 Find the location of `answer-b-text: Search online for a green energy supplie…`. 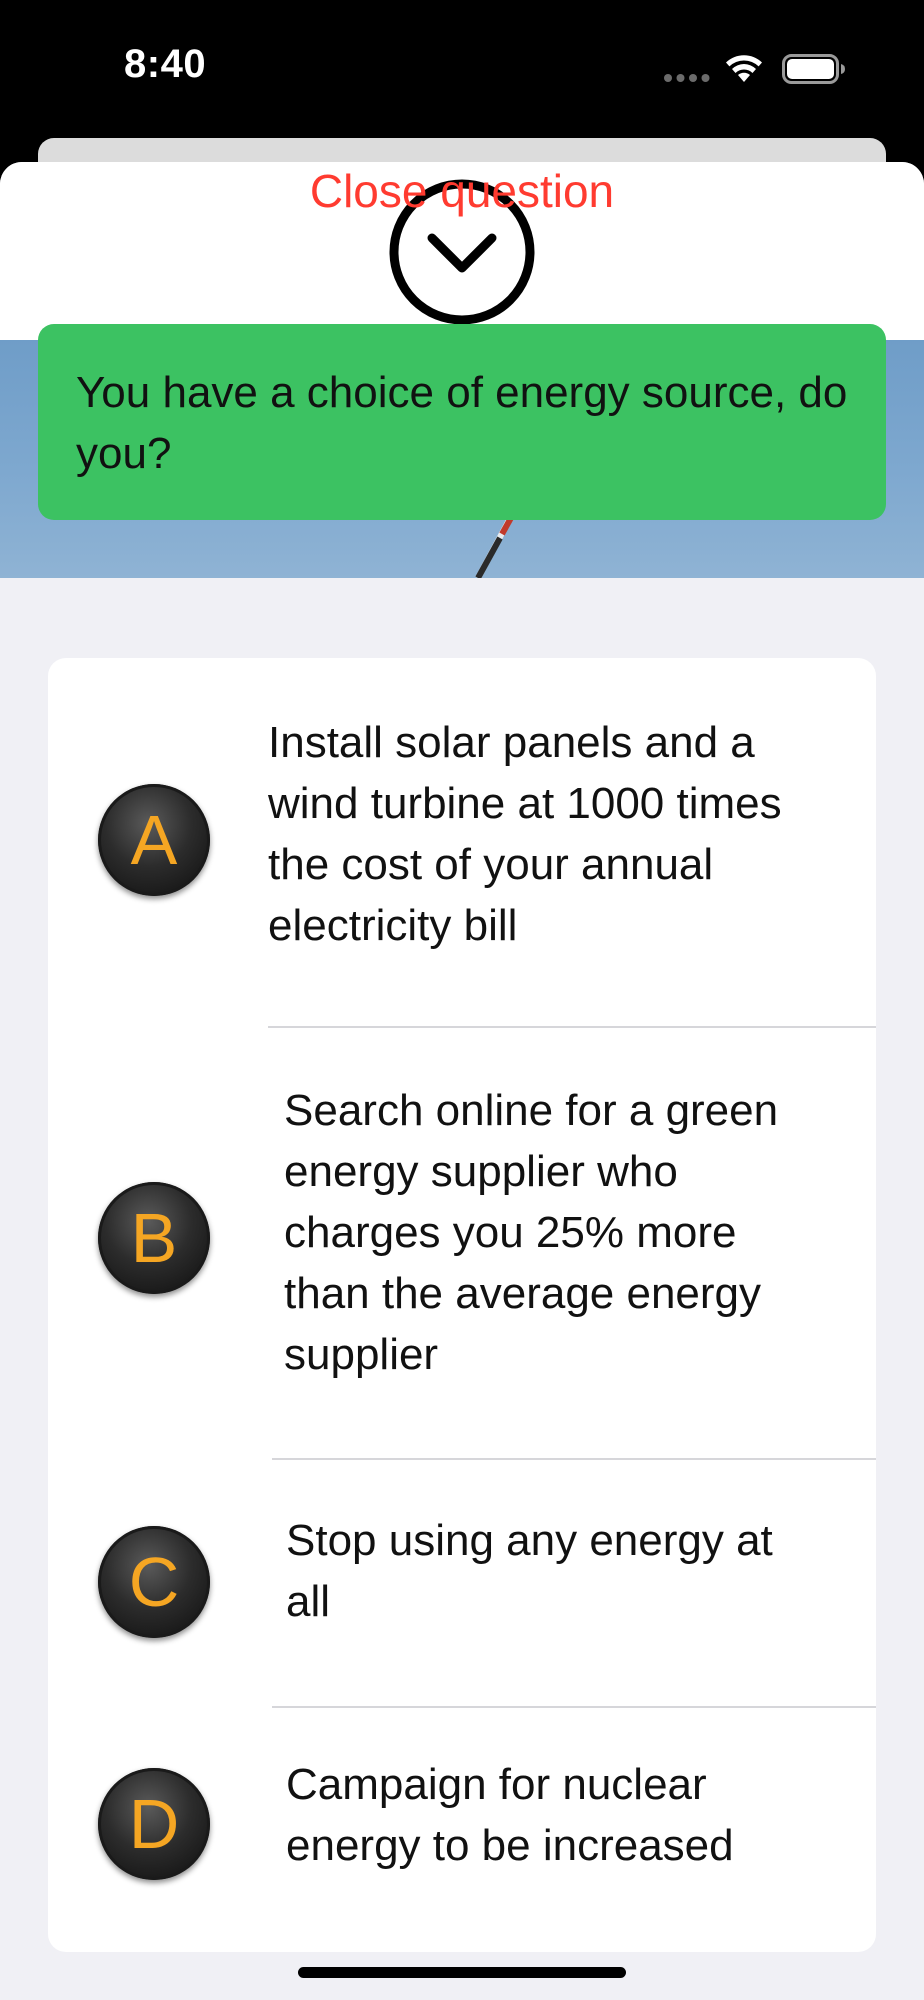

answer-b-text: Search online for a green energy supplie… is located at coordinates (531, 1232).